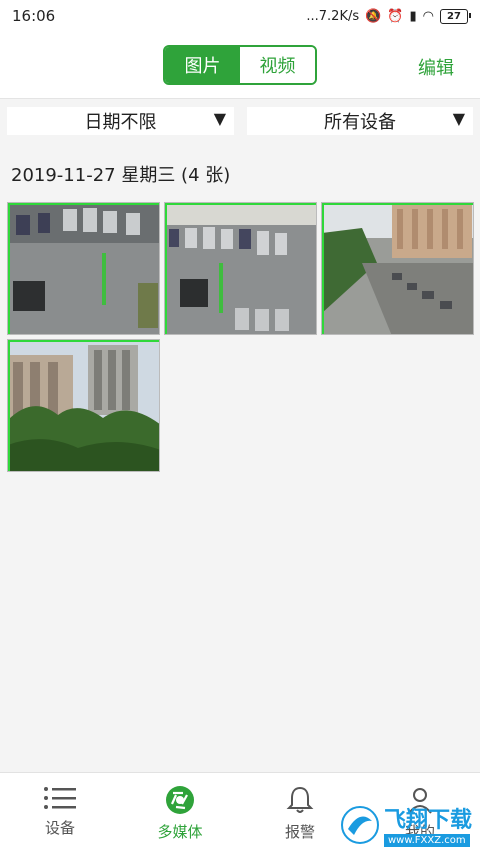 This screenshot has height=853, width=480. I want to click on tab-label: 报警, so click(299, 832).